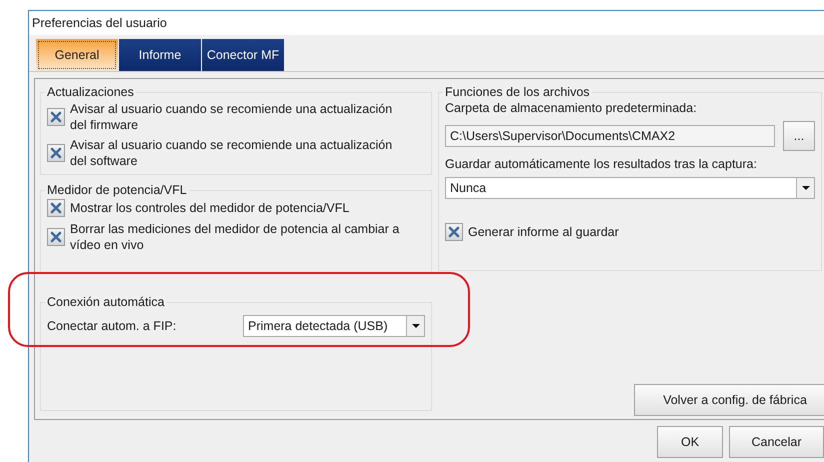 The height and width of the screenshot is (462, 824). What do you see at coordinates (99, 23) in the screenshot?
I see `window-title: Preferencias del usuario` at bounding box center [99, 23].